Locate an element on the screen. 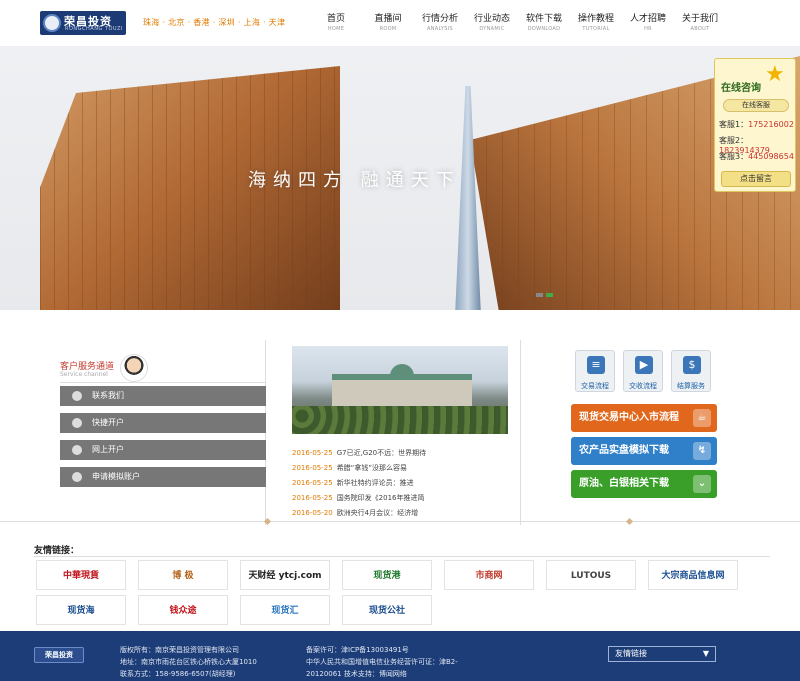 The image size is (800, 681). nav-tutorial: 操作教程 TUTORIAL is located at coordinates (596, 26).